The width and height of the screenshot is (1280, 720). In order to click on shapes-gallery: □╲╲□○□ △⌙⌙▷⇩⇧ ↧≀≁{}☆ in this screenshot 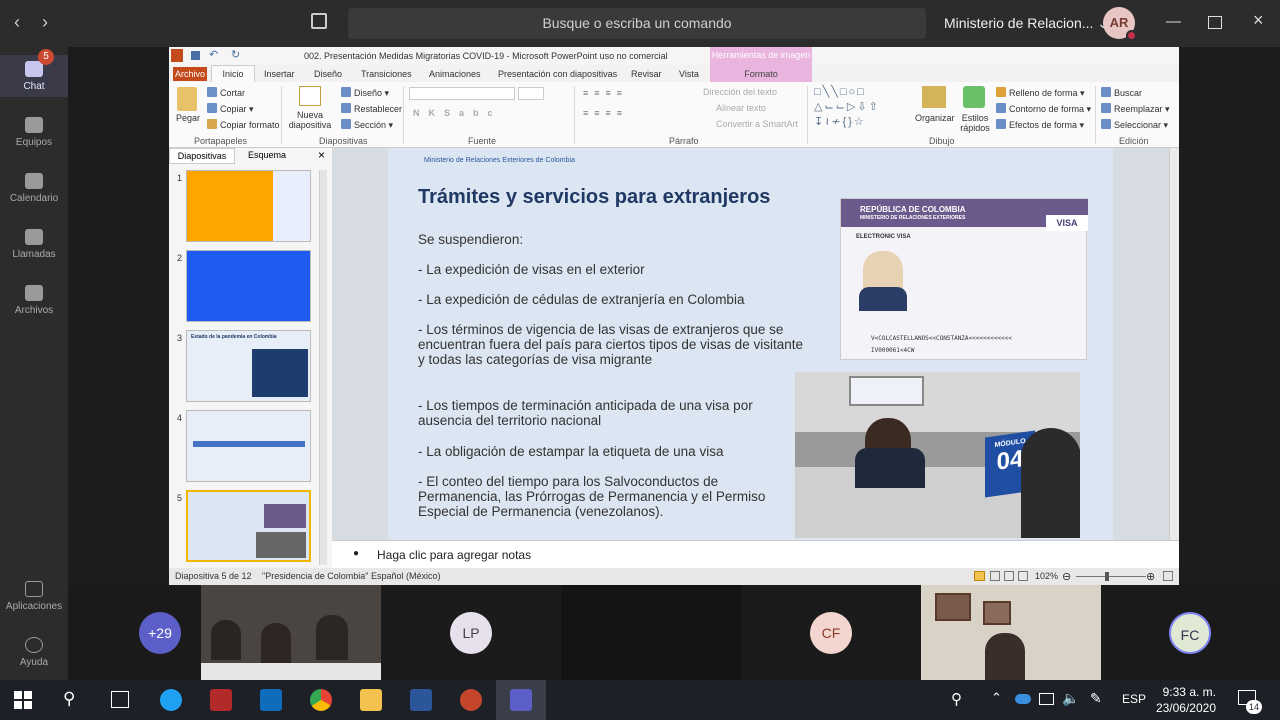, I will do `click(859, 107)`.